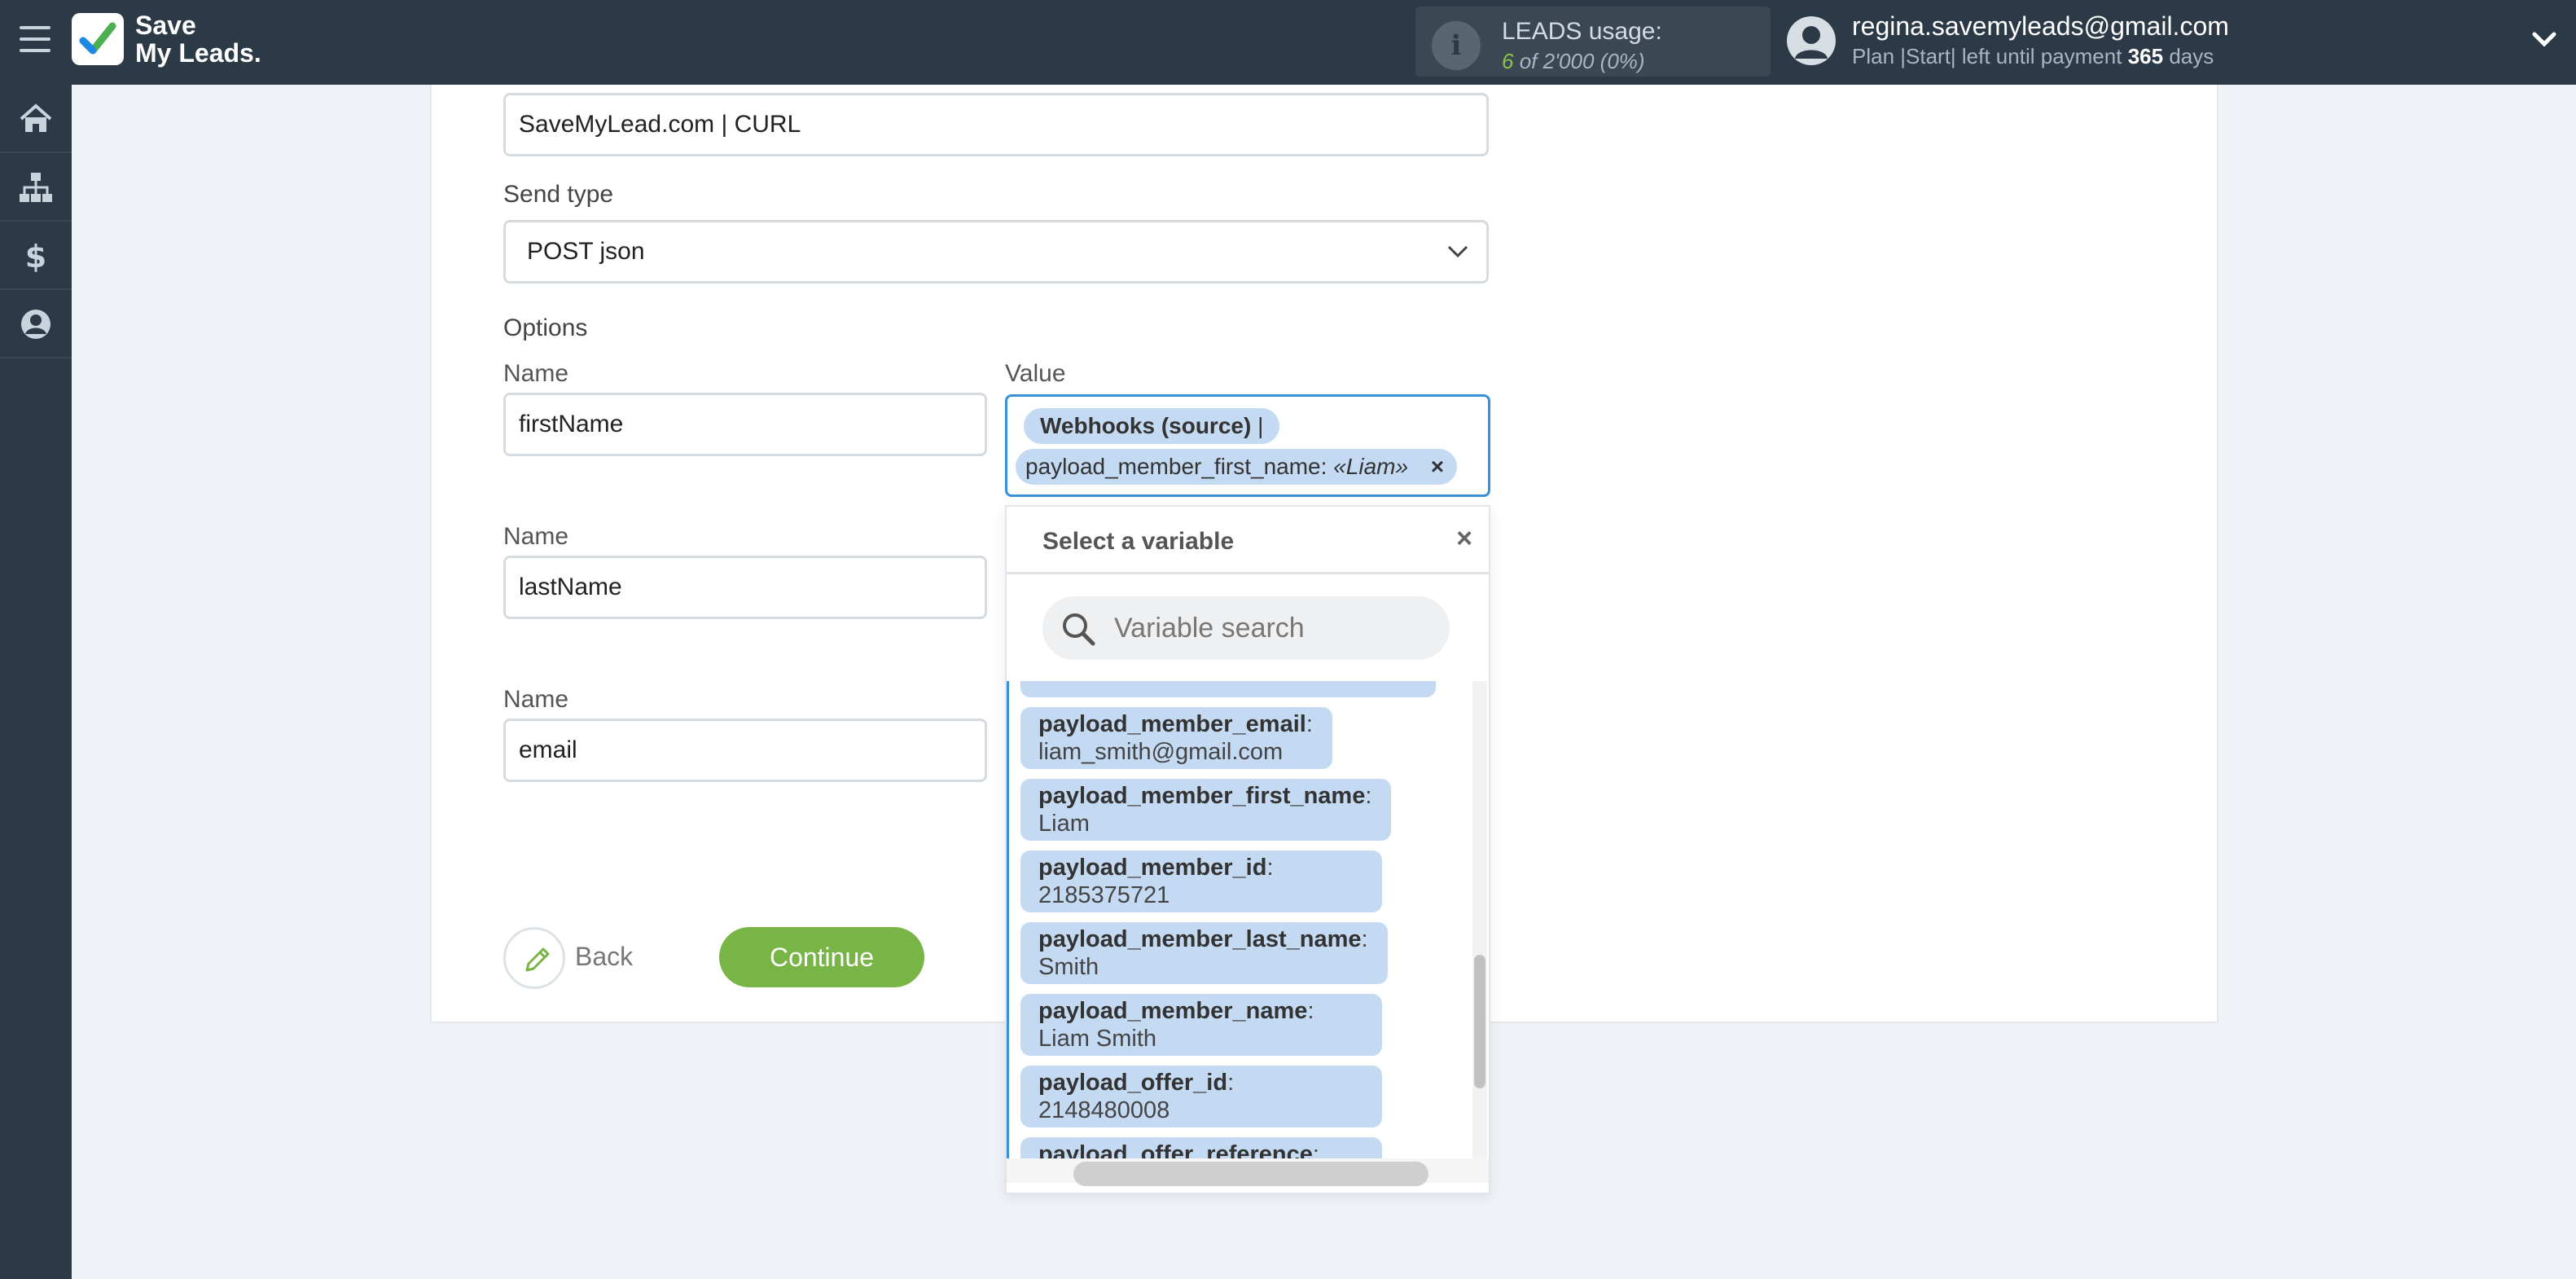 The image size is (2576, 1279). I want to click on usage-percent: (0%), so click(1623, 61).